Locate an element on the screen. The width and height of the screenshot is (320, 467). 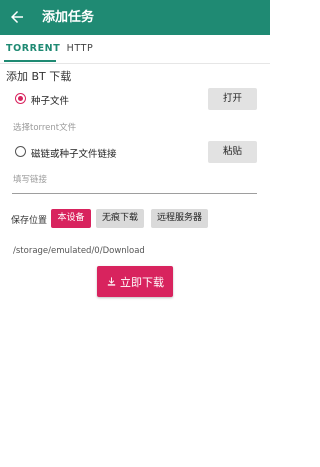
save-path: /storage/emulated/0/Download is located at coordinates (79, 251).